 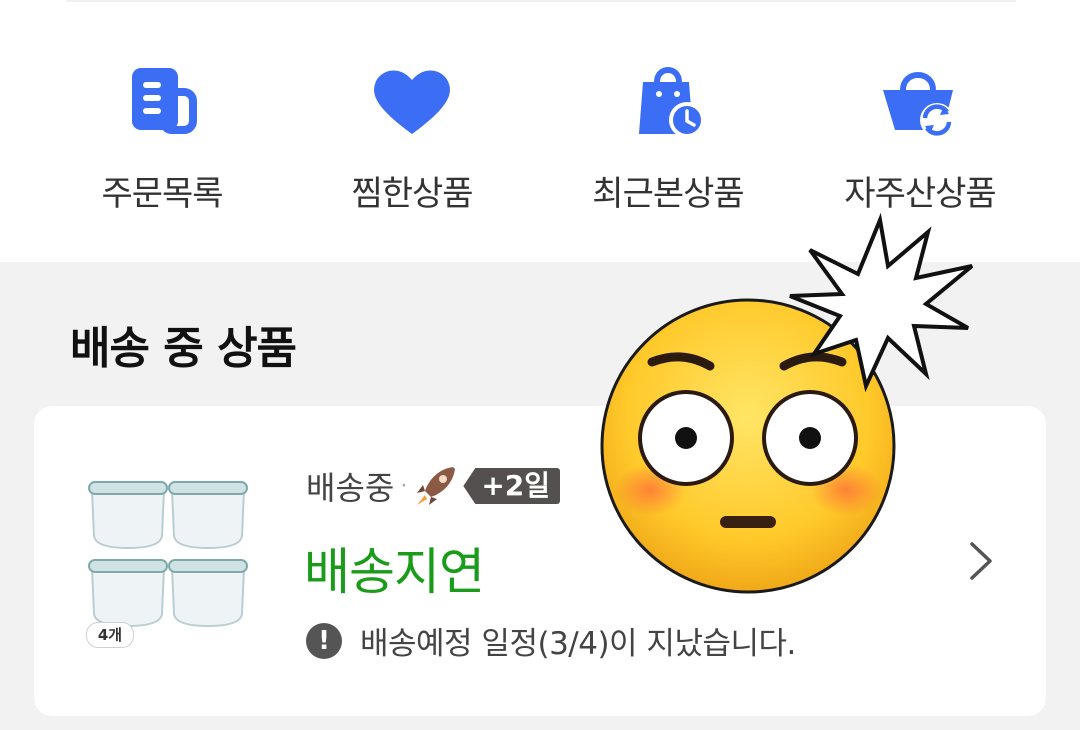 I want to click on top-divider, so click(x=541, y=1).